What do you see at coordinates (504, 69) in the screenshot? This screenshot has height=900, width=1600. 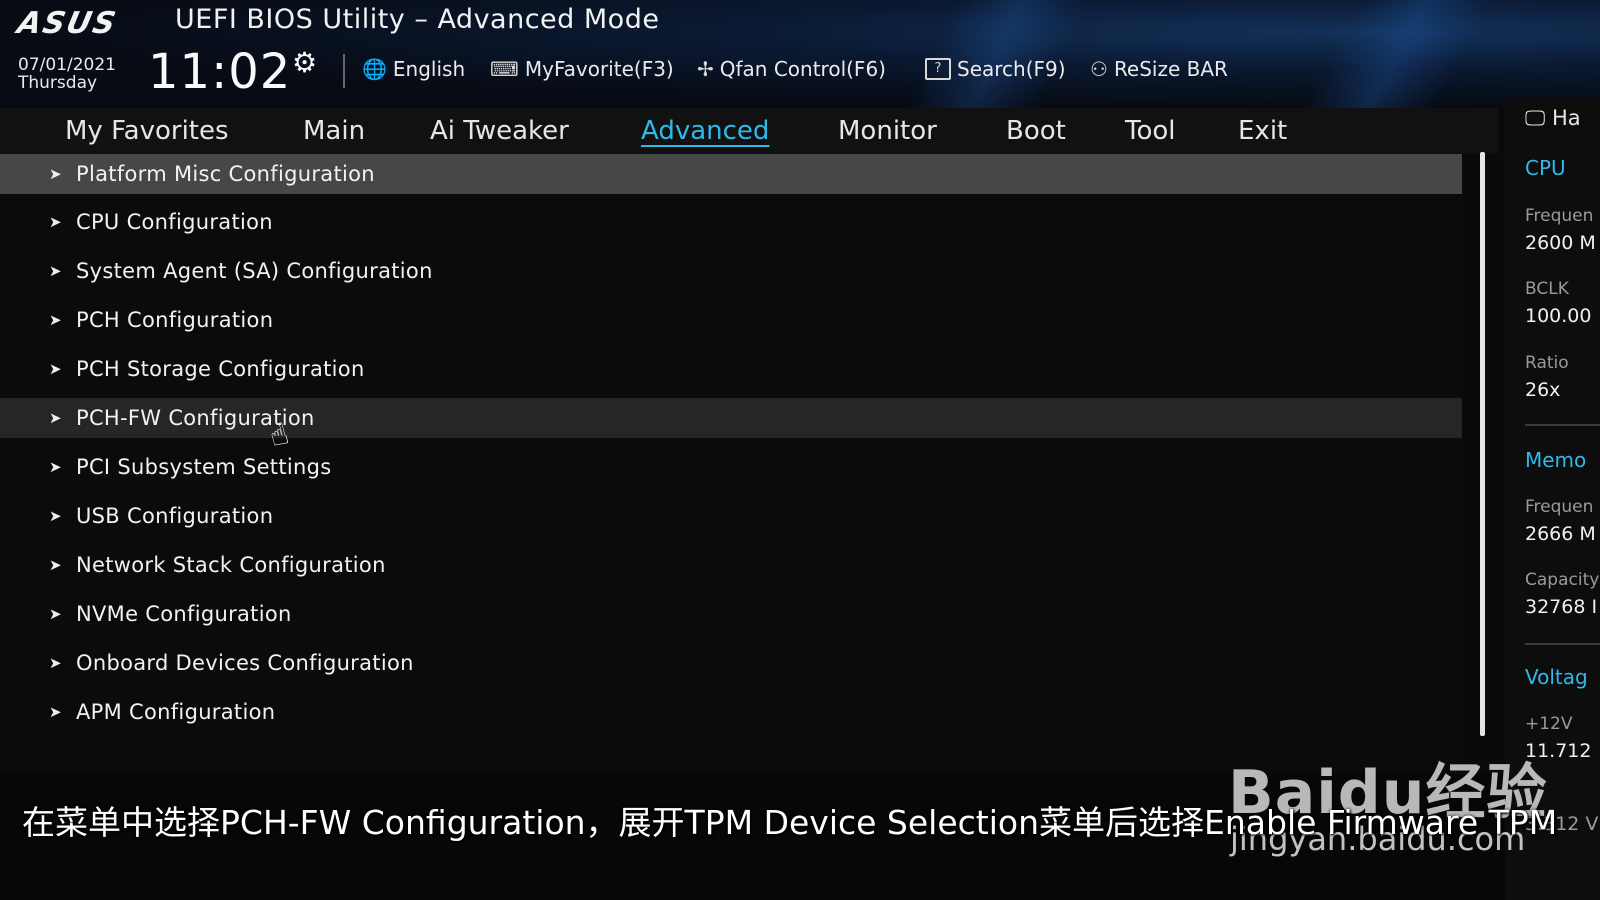 I see `keyboard-icon: ⌨` at bounding box center [504, 69].